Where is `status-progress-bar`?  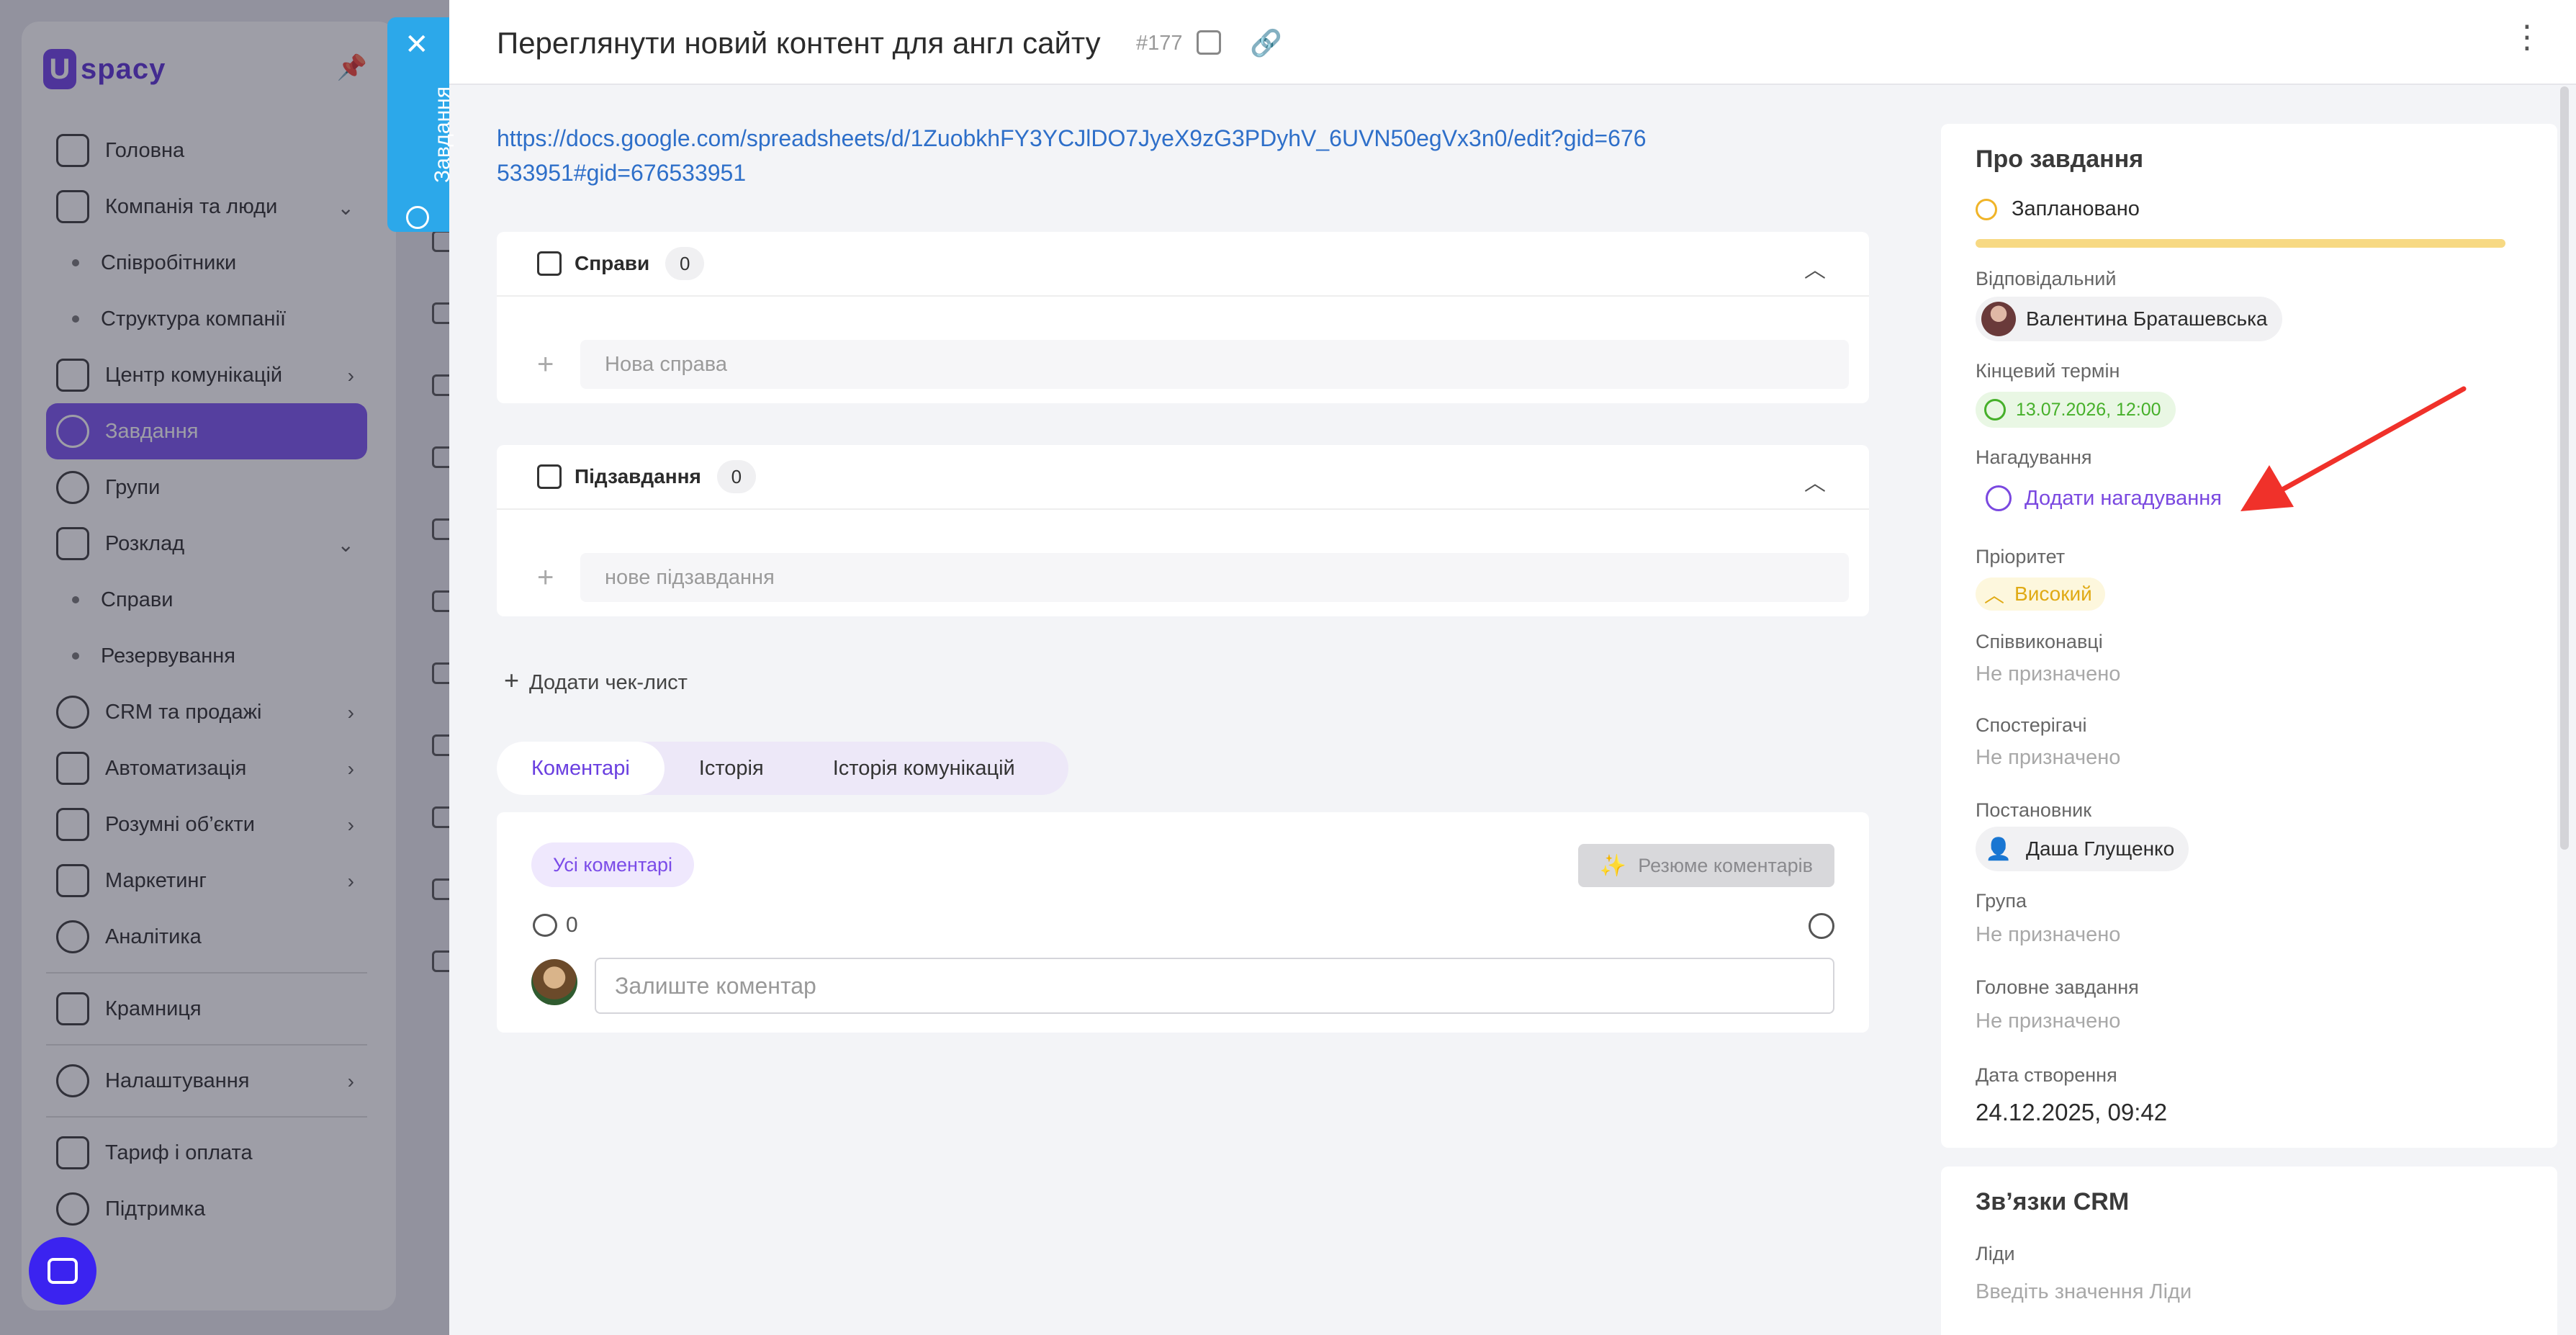 status-progress-bar is located at coordinates (2240, 244).